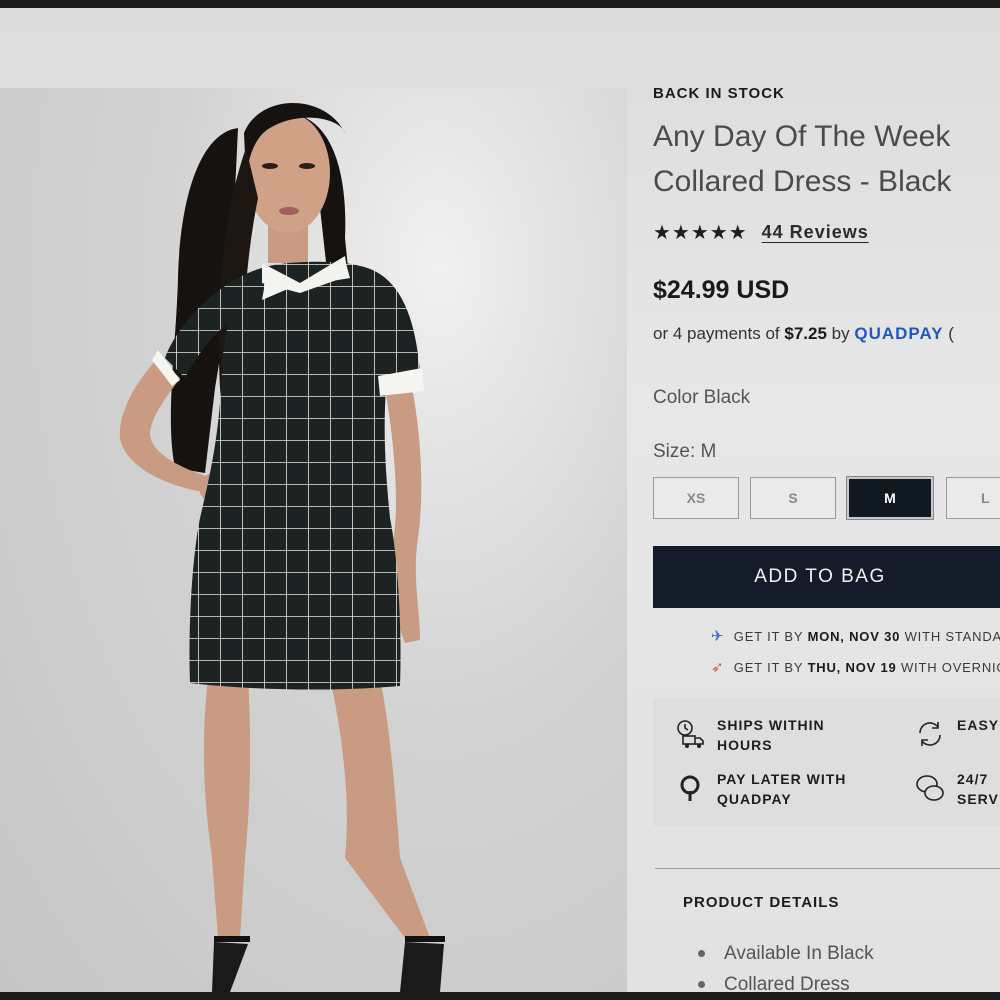  Describe the element at coordinates (690, 734) in the screenshot. I see `delivery-truck-clock-icon` at that location.